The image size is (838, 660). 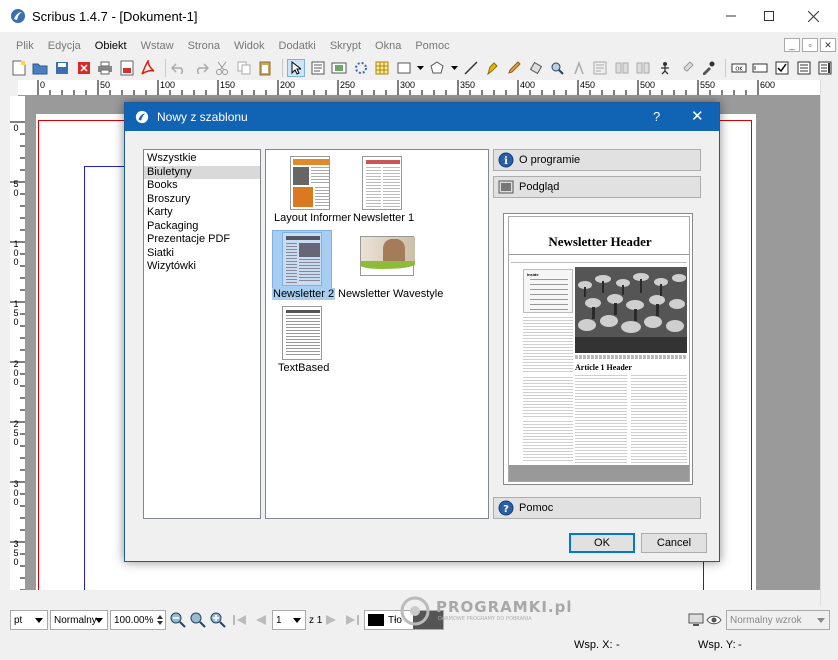 I want to click on ruler-label: 3 0 0, so click(x=16, y=493).